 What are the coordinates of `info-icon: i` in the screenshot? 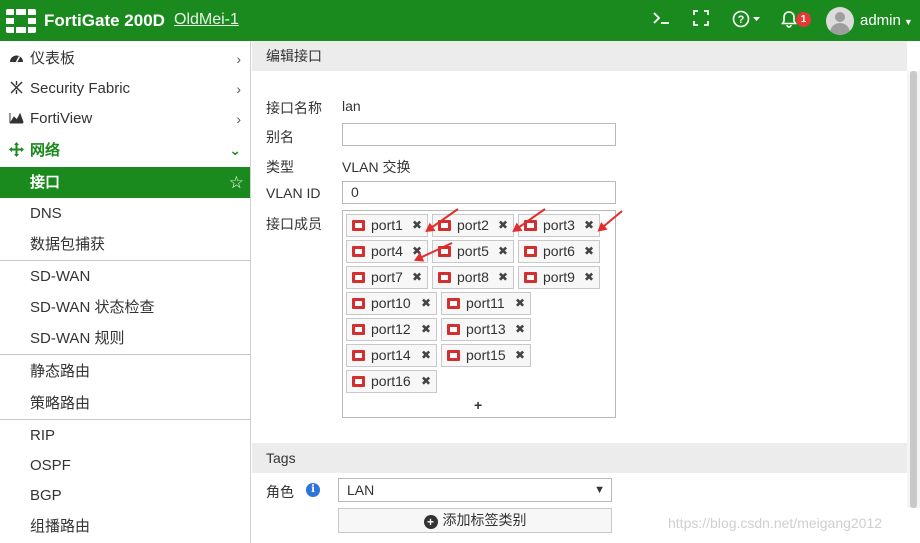 It's located at (313, 490).